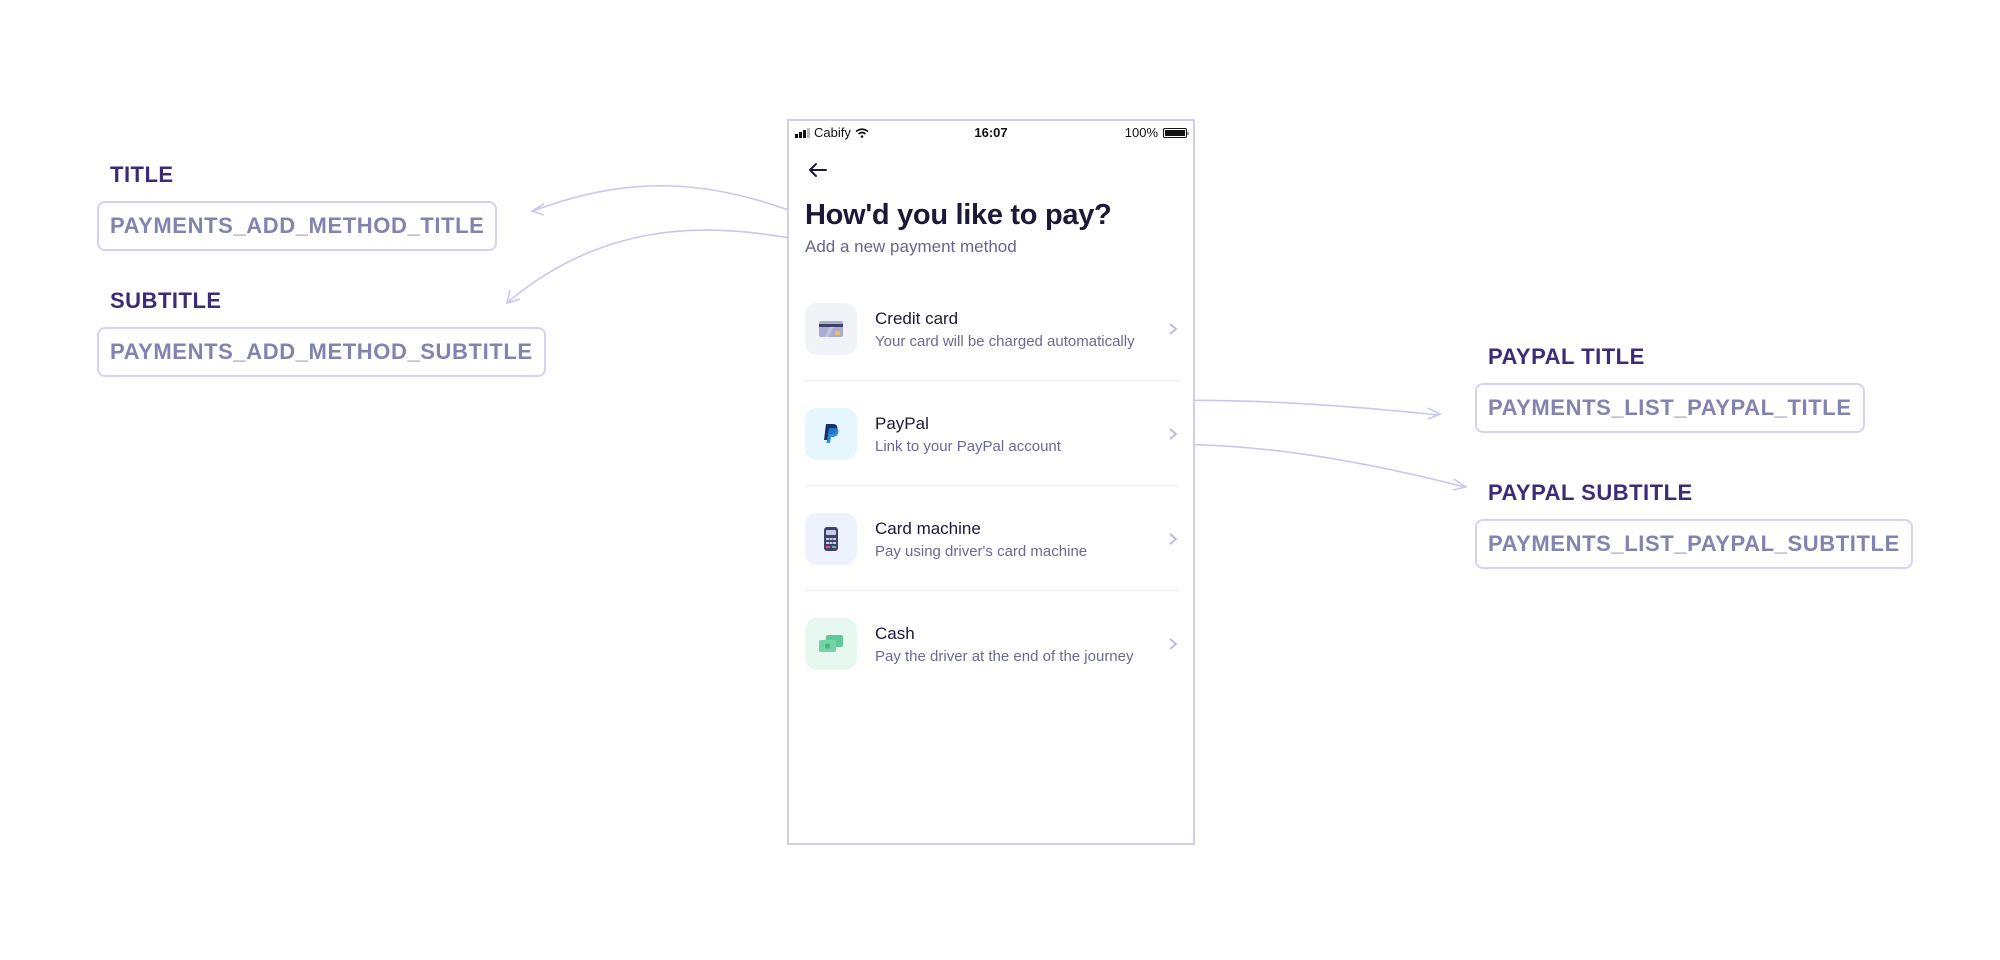 Image resolution: width=2000 pixels, height=960 pixels. What do you see at coordinates (1694, 544) in the screenshot?
I see `paypal-subtitle-key-box: PAYMENTS_LIST_PAYPAL_SUBTITLE` at bounding box center [1694, 544].